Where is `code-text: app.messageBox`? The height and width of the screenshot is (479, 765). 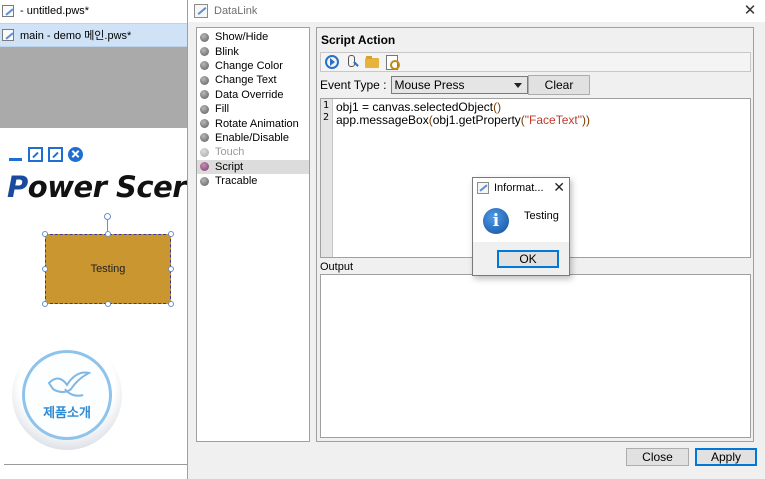
code-text: app.messageBox is located at coordinates (382, 120).